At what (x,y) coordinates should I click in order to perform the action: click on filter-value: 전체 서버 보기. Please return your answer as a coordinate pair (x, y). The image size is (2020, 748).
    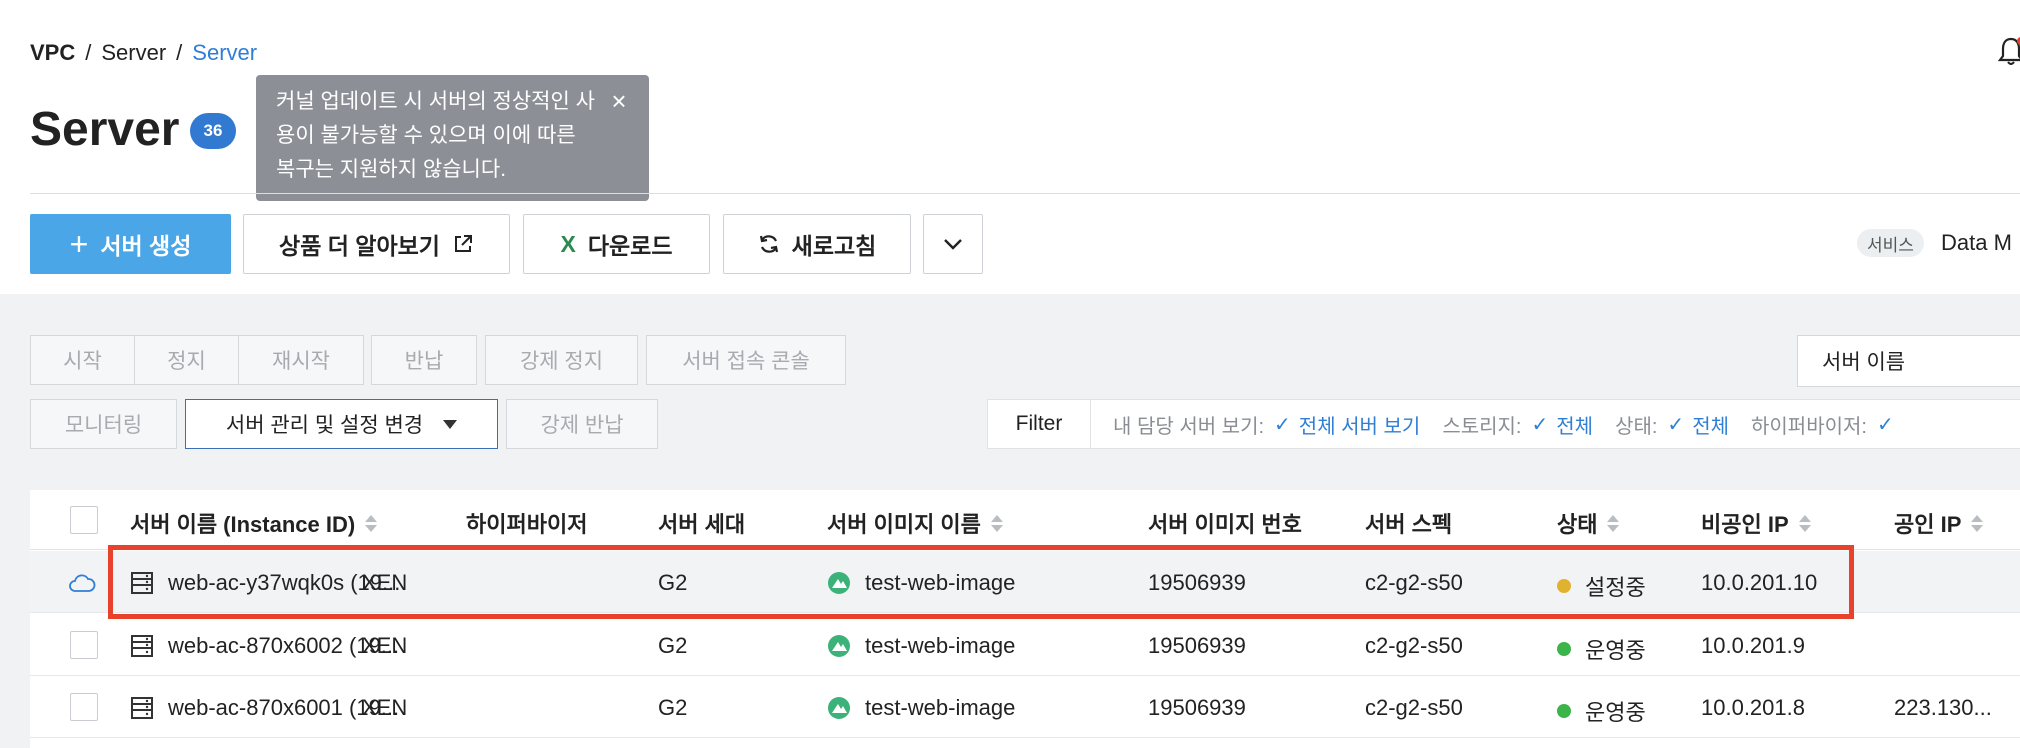
    Looking at the image, I should click on (1359, 426).